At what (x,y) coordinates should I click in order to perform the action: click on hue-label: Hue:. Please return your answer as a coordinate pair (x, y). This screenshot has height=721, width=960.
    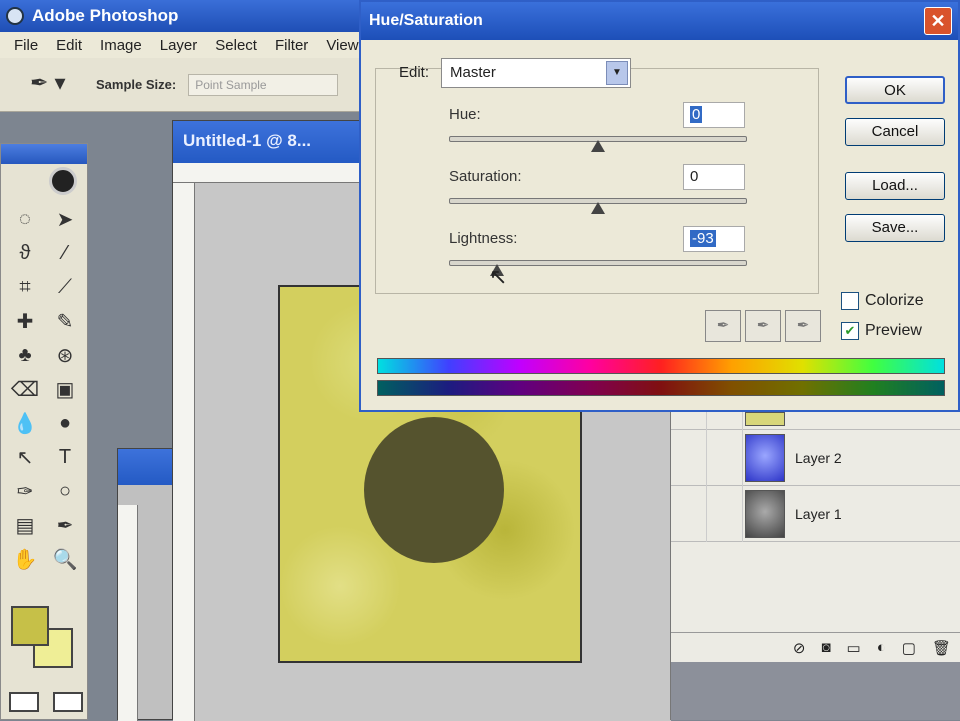
    Looking at the image, I should click on (465, 114).